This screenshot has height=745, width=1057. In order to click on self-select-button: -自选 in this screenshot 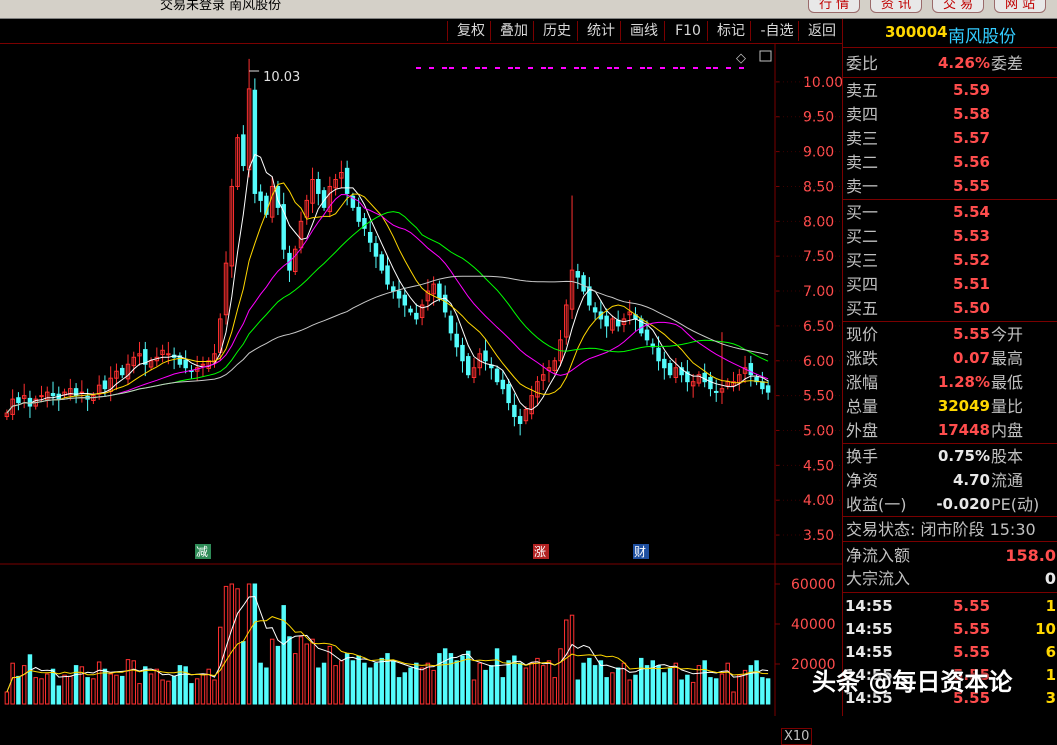, I will do `click(776, 31)`.